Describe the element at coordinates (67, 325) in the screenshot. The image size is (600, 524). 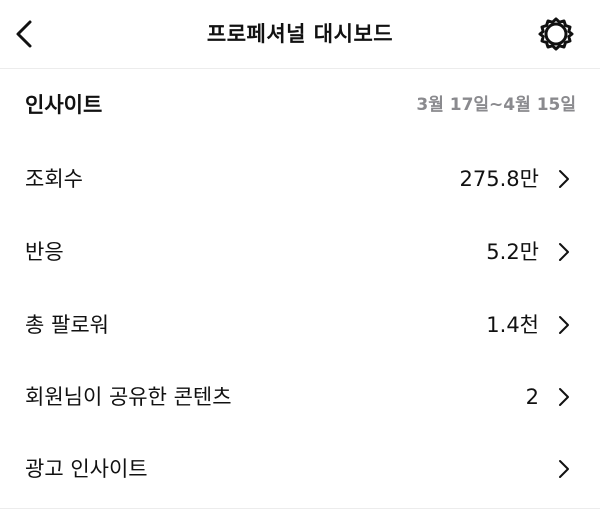
I see `metric-label: 총 팔로워` at that location.